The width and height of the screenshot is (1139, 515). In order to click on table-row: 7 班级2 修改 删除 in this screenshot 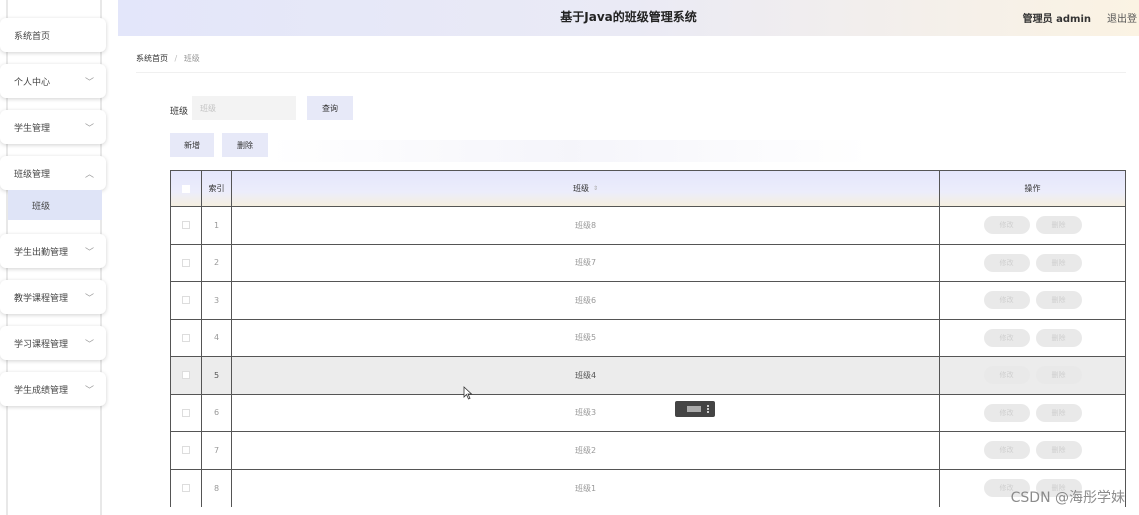, I will do `click(648, 451)`.